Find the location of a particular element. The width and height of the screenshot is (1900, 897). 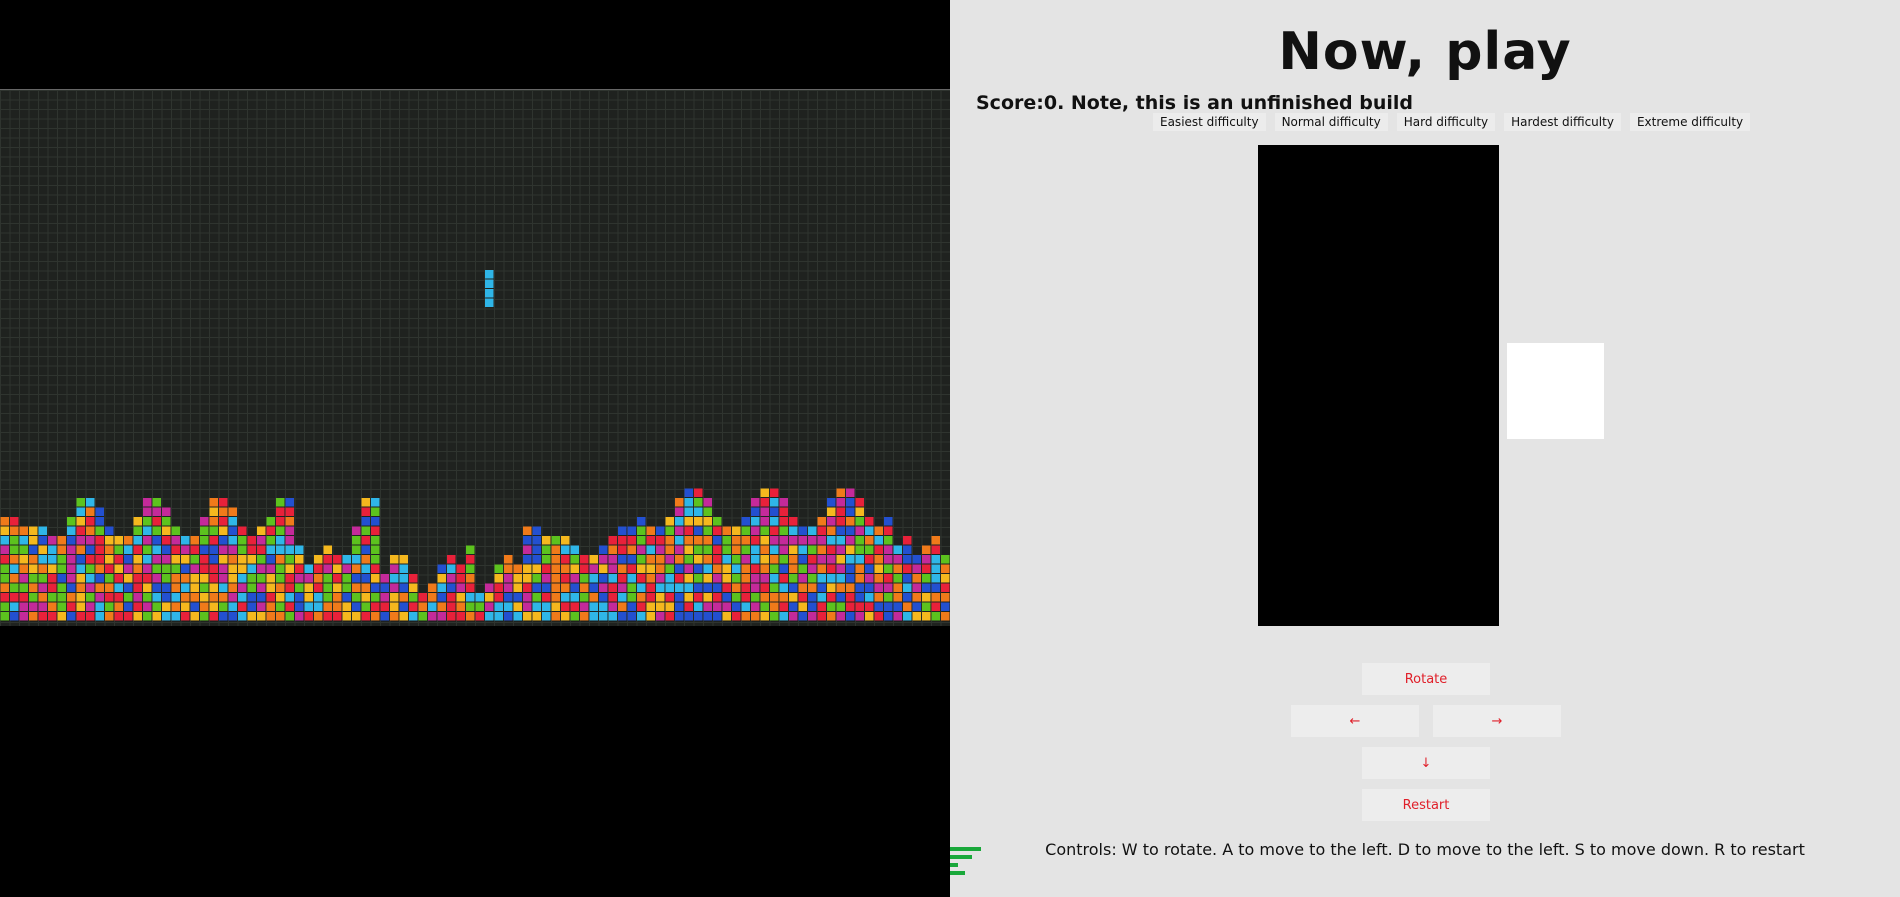

green-bars-icon is located at coordinates (965, 861).